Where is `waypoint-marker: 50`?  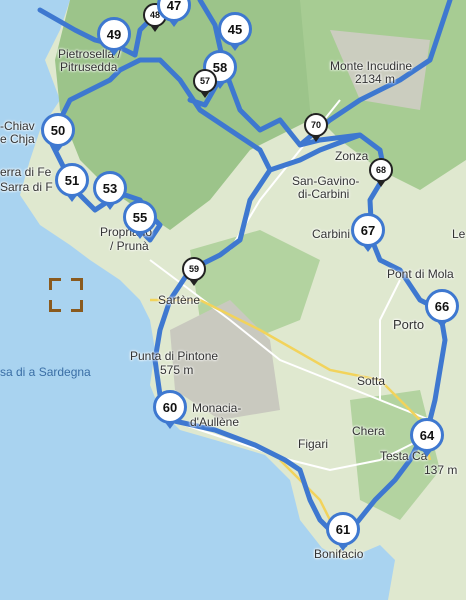 waypoint-marker: 50 is located at coordinates (58, 132).